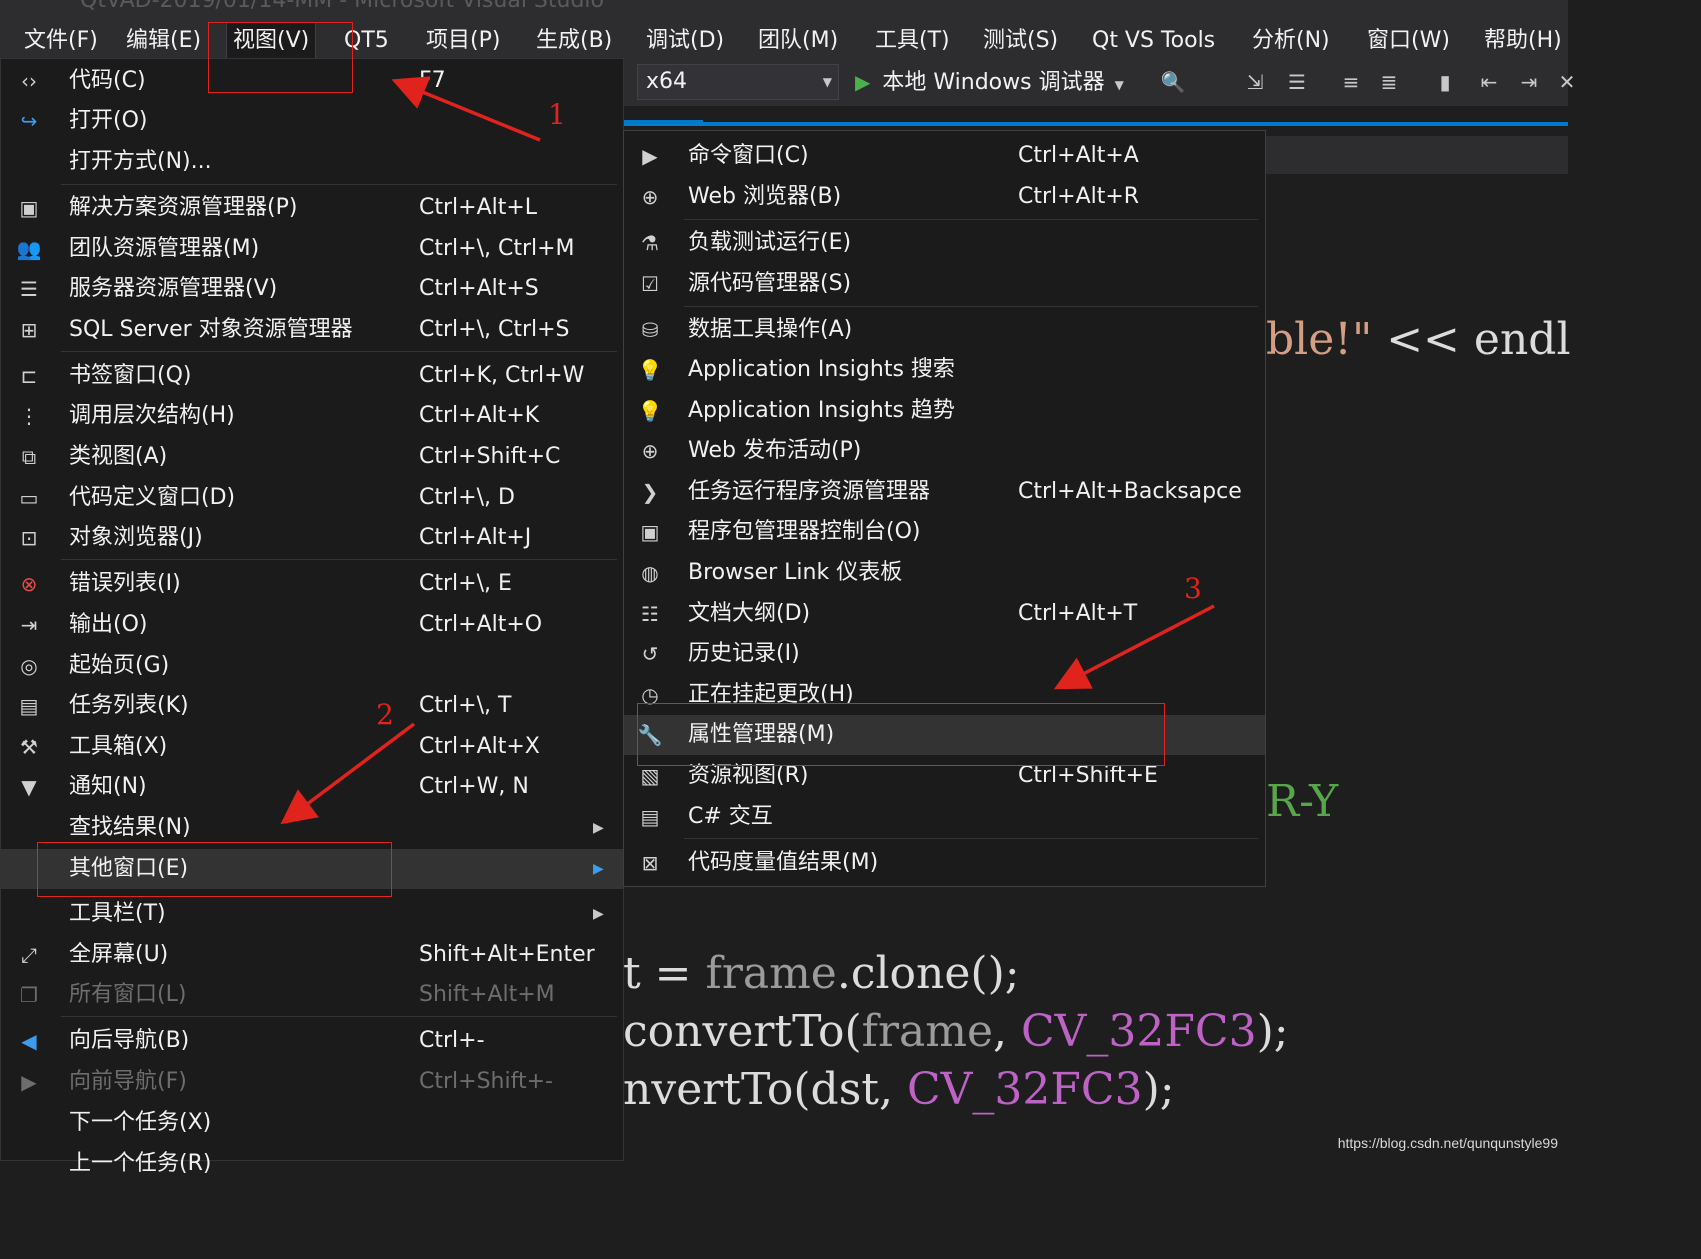  I want to click on menu-item-shortcut: Ctrl+Alt+O, so click(481, 624).